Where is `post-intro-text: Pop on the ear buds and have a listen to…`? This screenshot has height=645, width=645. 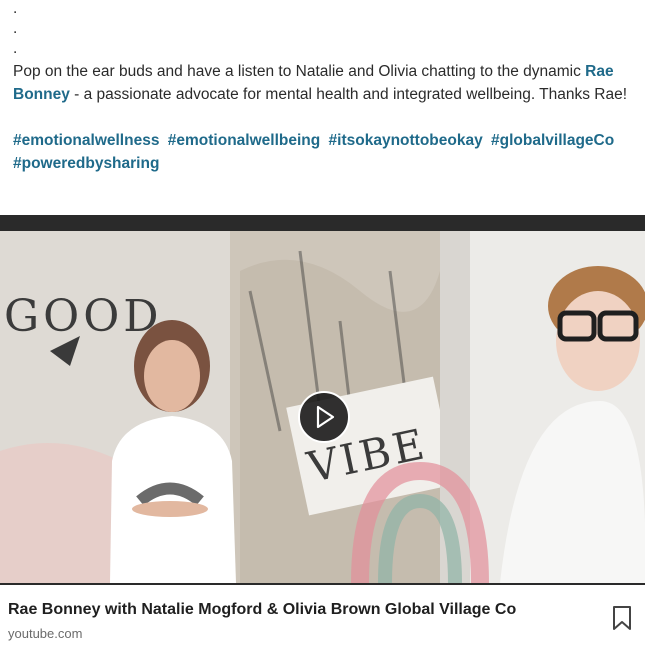 post-intro-text: Pop on the ear buds and have a listen to… is located at coordinates (299, 71).